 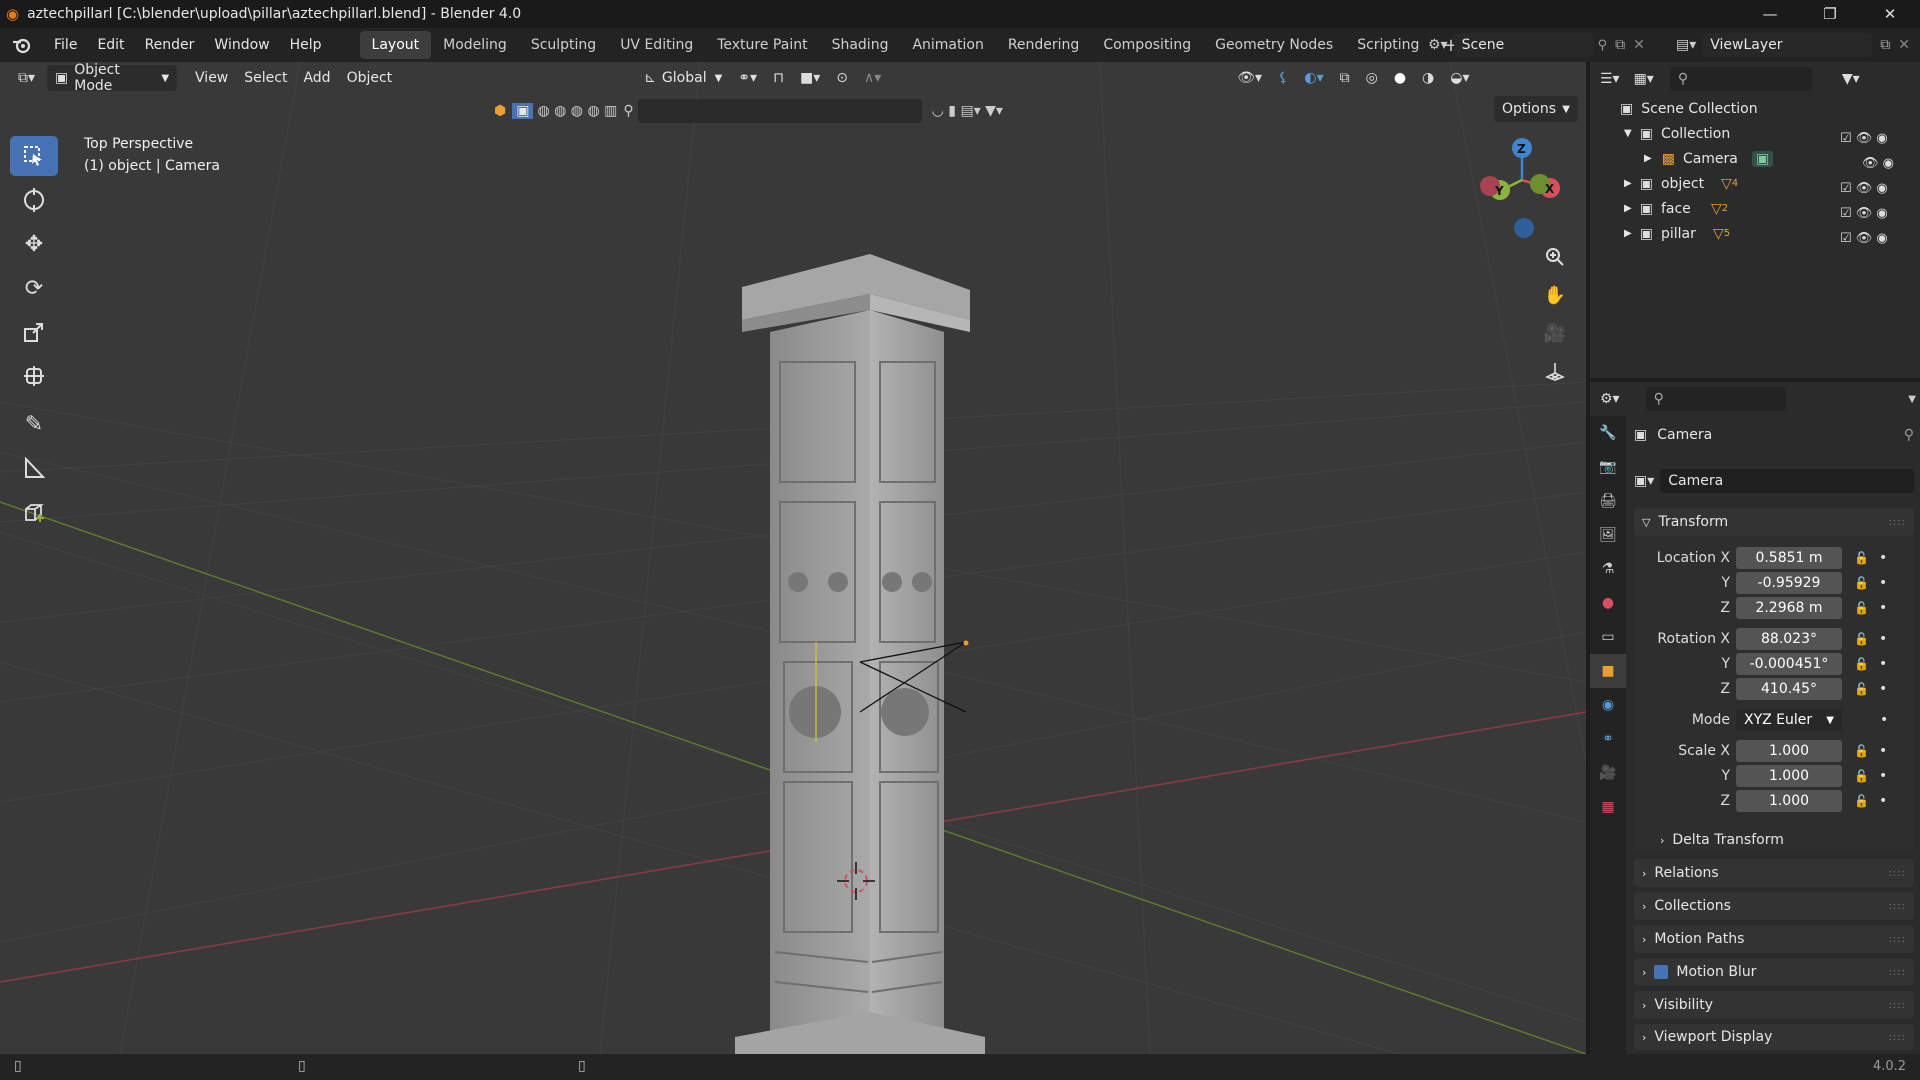 I want to click on toggle-row-pillar: ☑ 👁 ◉, so click(x=1876, y=238).